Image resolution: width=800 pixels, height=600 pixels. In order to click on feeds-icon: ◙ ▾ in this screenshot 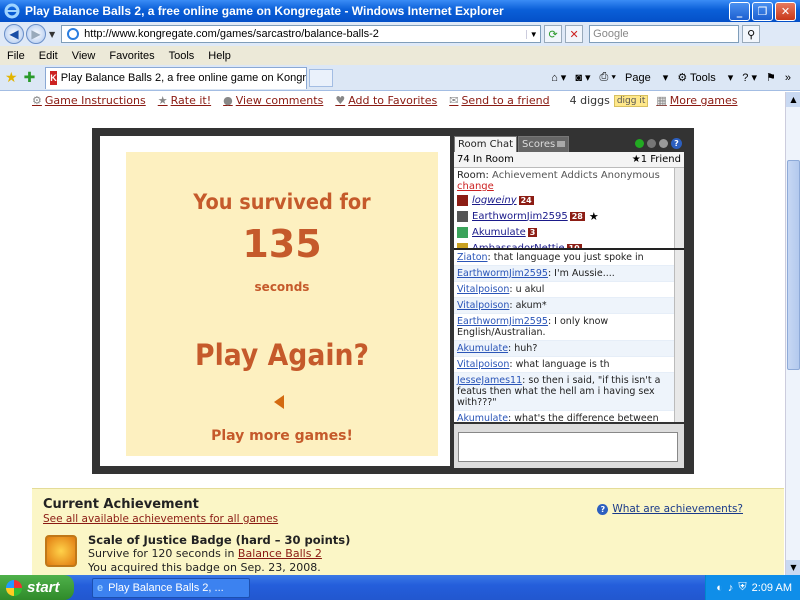, I will do `click(582, 77)`.